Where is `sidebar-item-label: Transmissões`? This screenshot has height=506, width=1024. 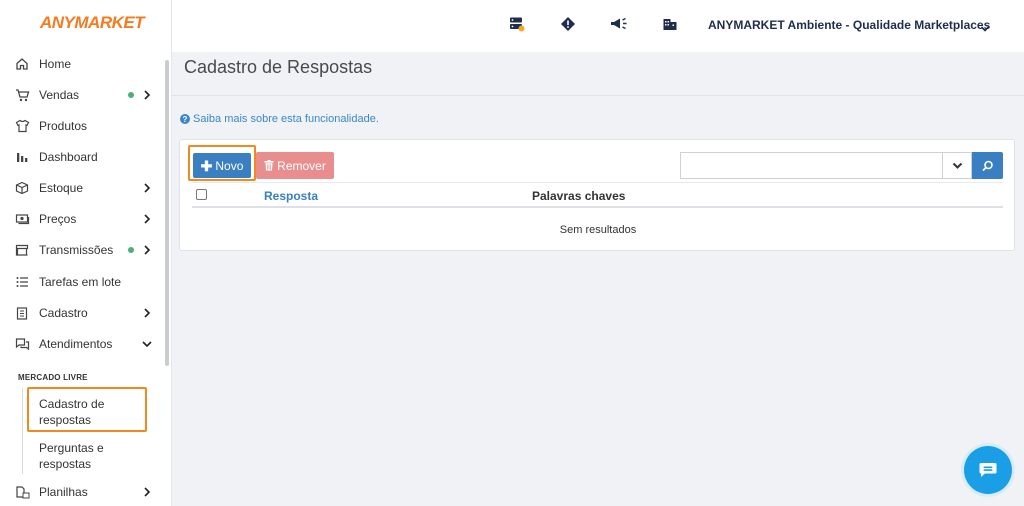 sidebar-item-label: Transmissões is located at coordinates (76, 250).